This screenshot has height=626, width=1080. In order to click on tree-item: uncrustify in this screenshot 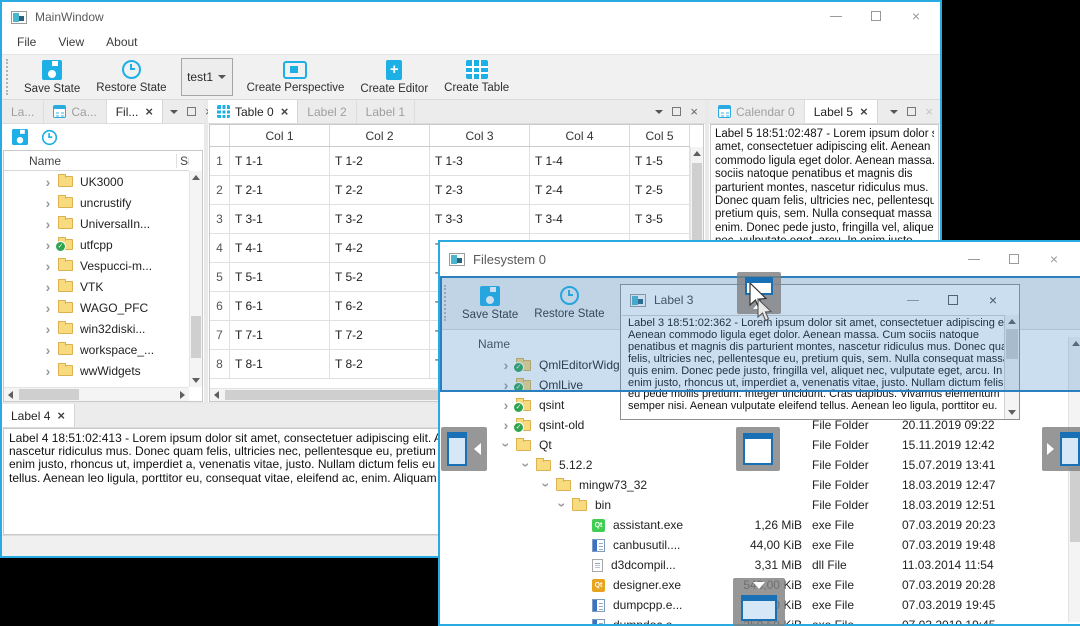, I will do `click(96, 202)`.